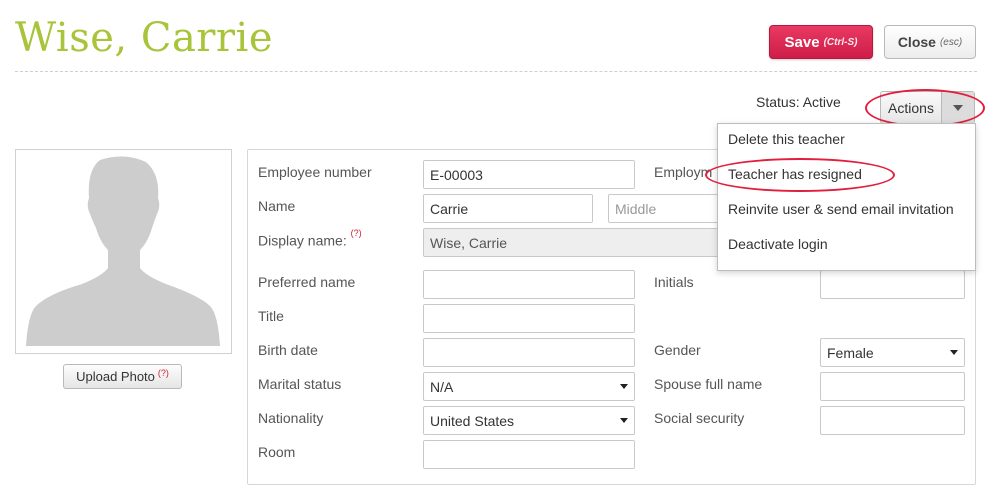  Describe the element at coordinates (683, 172) in the screenshot. I see `employment-label: Employm` at that location.